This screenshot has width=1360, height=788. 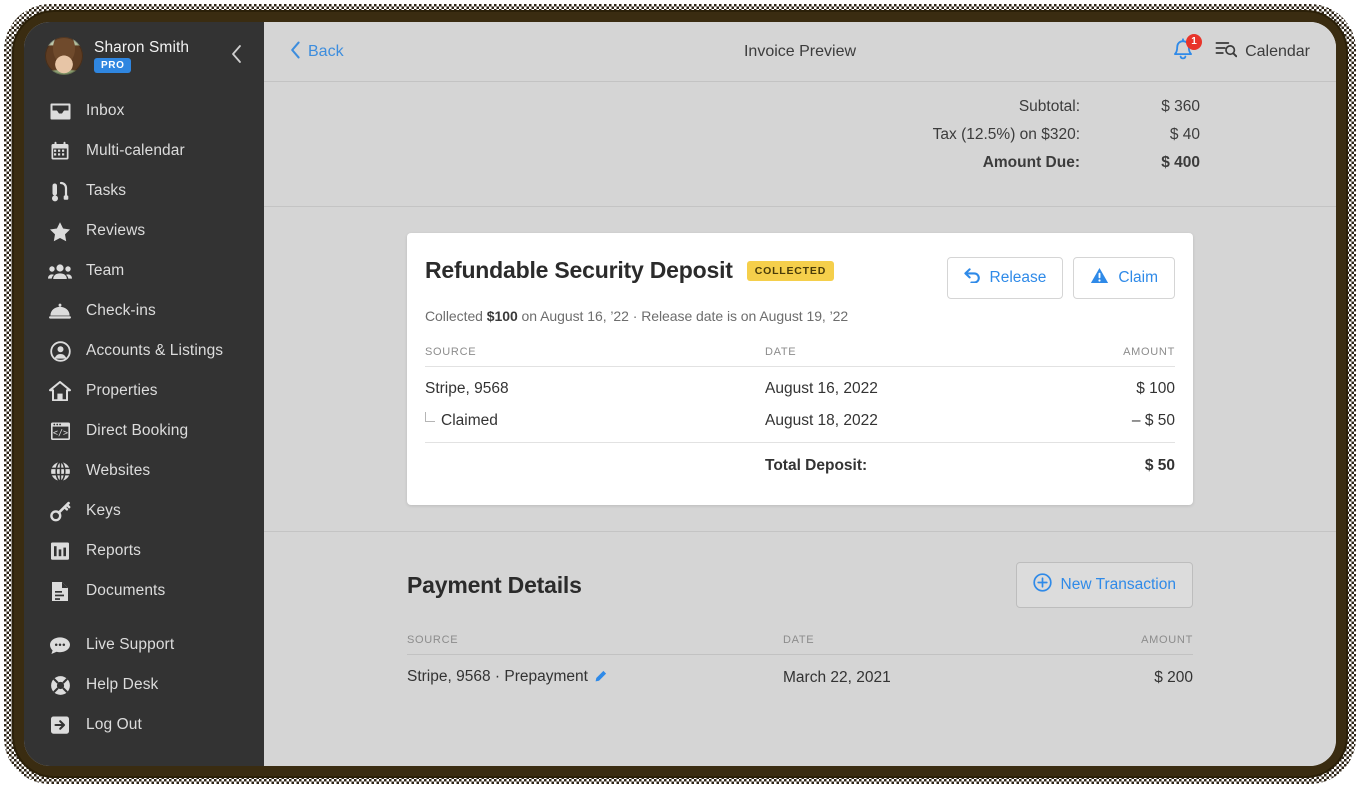 I want to click on sidebar-user: Sharon Smith PRO, so click(x=144, y=54).